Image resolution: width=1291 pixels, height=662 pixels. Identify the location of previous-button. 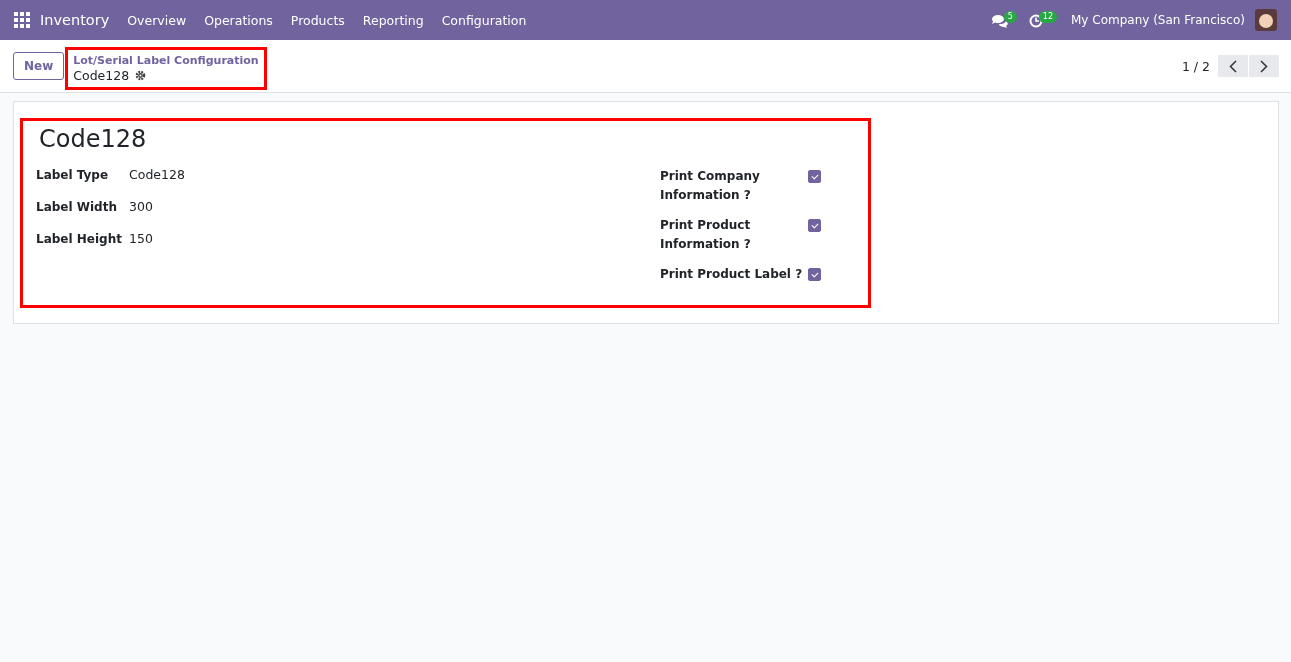
(1233, 66).